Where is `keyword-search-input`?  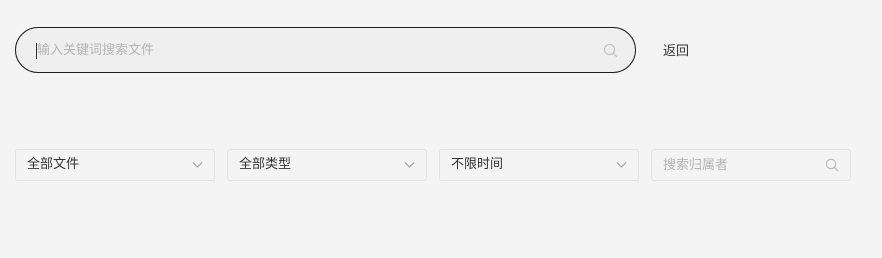 keyword-search-input is located at coordinates (307, 50).